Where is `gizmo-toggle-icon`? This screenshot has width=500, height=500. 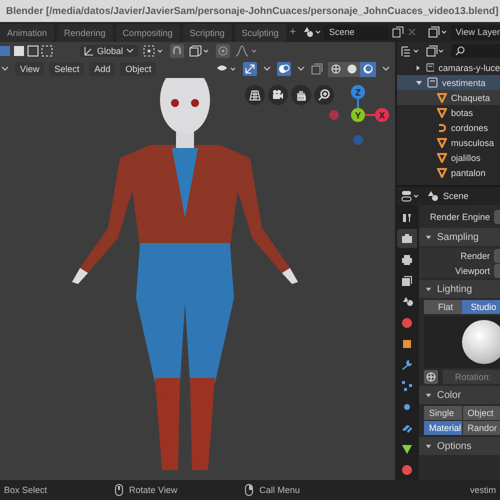
gizmo-toggle-icon is located at coordinates (250, 69).